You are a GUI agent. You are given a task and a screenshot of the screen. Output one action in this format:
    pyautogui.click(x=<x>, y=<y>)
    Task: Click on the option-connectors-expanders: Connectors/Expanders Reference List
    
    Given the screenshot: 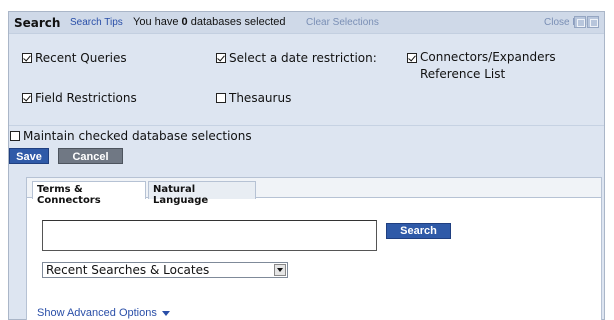 What is the action you would take?
    pyautogui.click(x=481, y=66)
    